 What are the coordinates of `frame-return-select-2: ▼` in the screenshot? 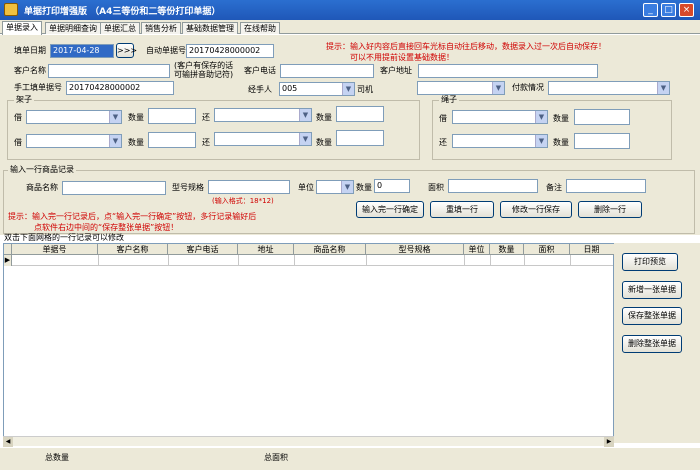 It's located at (263, 139).